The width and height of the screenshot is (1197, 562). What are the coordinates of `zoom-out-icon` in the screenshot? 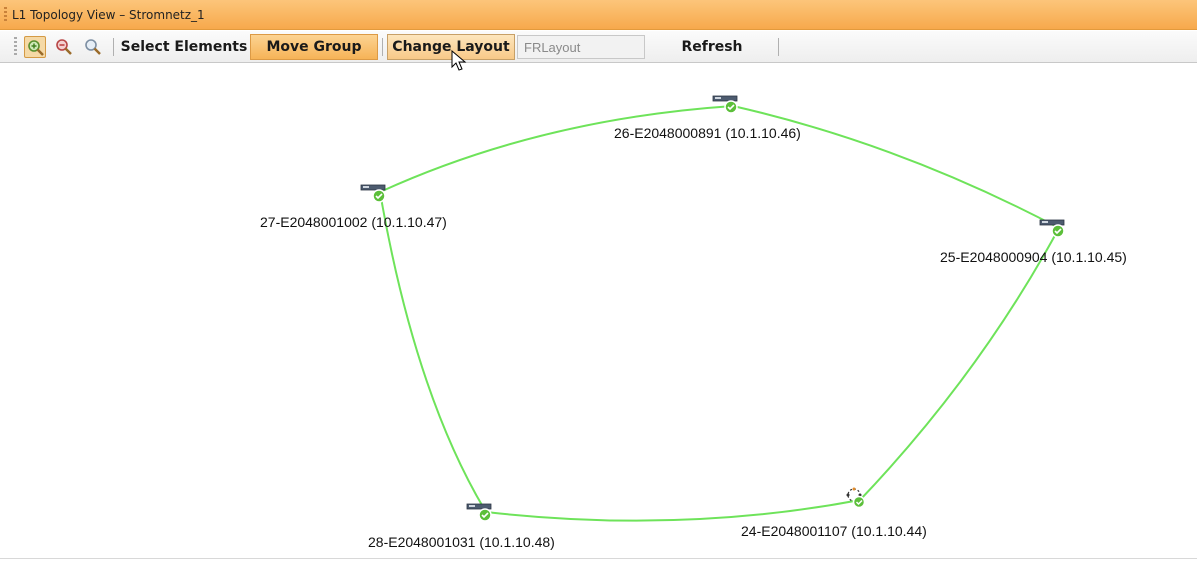 It's located at (64, 47).